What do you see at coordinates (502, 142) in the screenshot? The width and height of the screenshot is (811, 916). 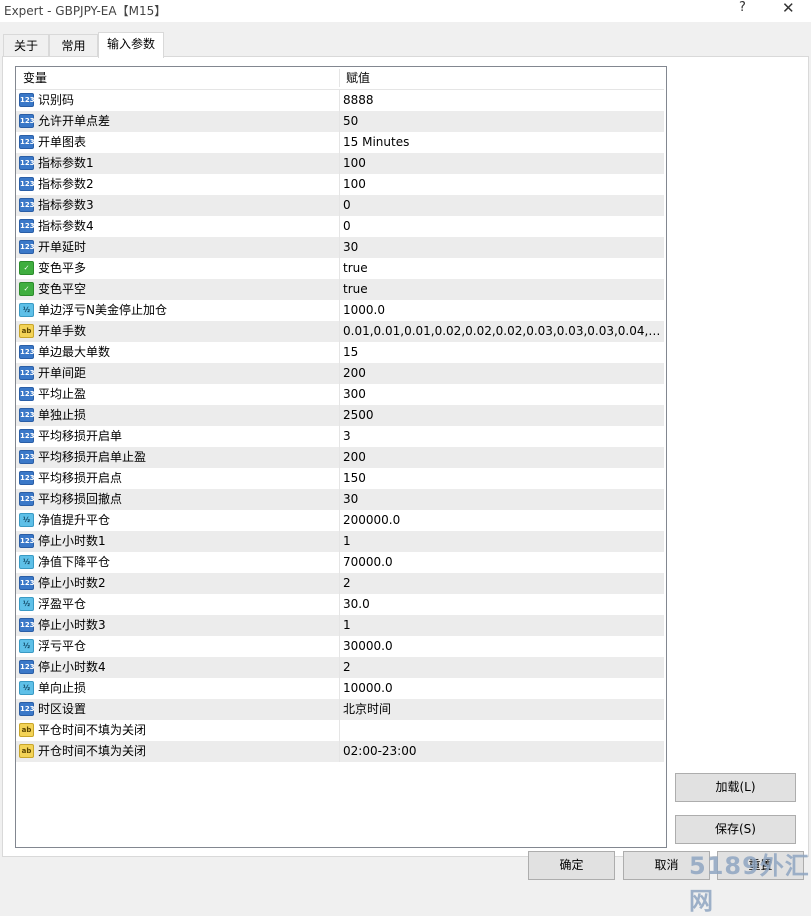 I see `parameter-value: 15 Minutes` at bounding box center [502, 142].